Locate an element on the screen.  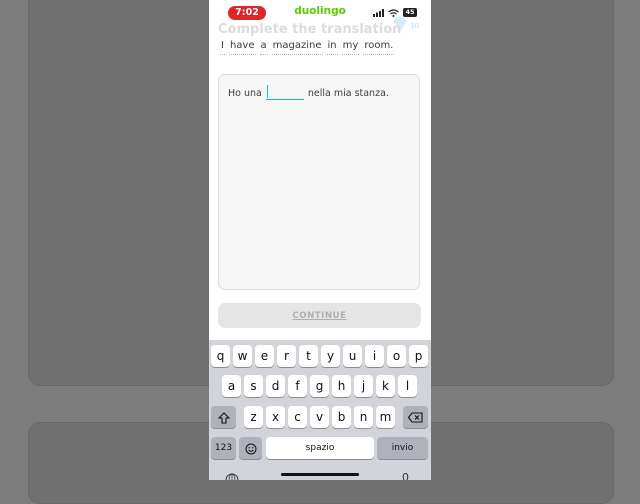
source-word: have is located at coordinates (242, 47).